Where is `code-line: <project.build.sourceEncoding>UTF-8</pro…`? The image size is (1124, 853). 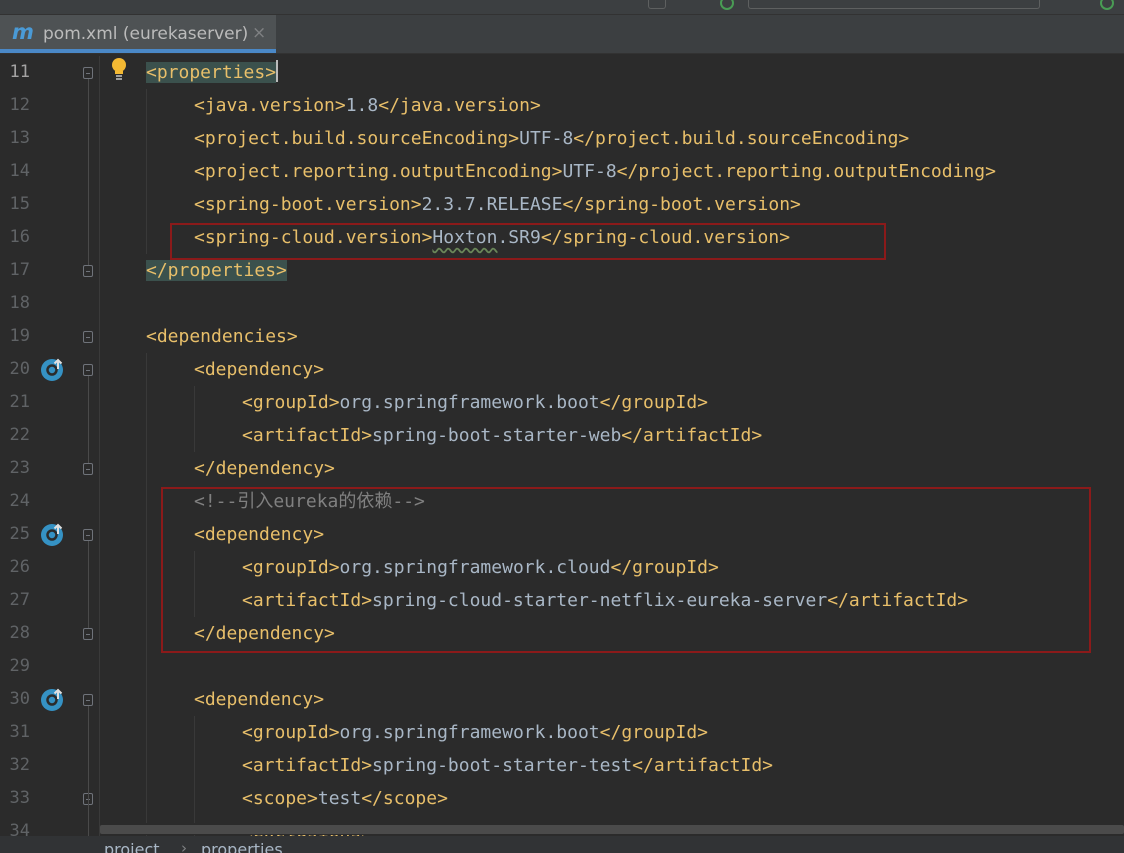 code-line: <project.build.sourceEncoding>UTF-8</pro… is located at coordinates (551, 138).